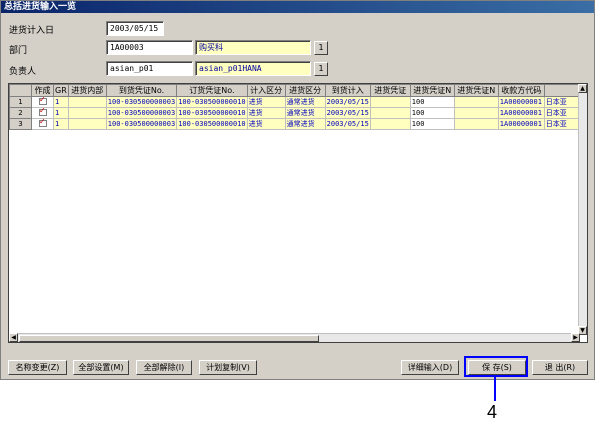 Image resolution: width=595 pixels, height=429 pixels. I want to click on save-highlight-box, so click(496, 366).